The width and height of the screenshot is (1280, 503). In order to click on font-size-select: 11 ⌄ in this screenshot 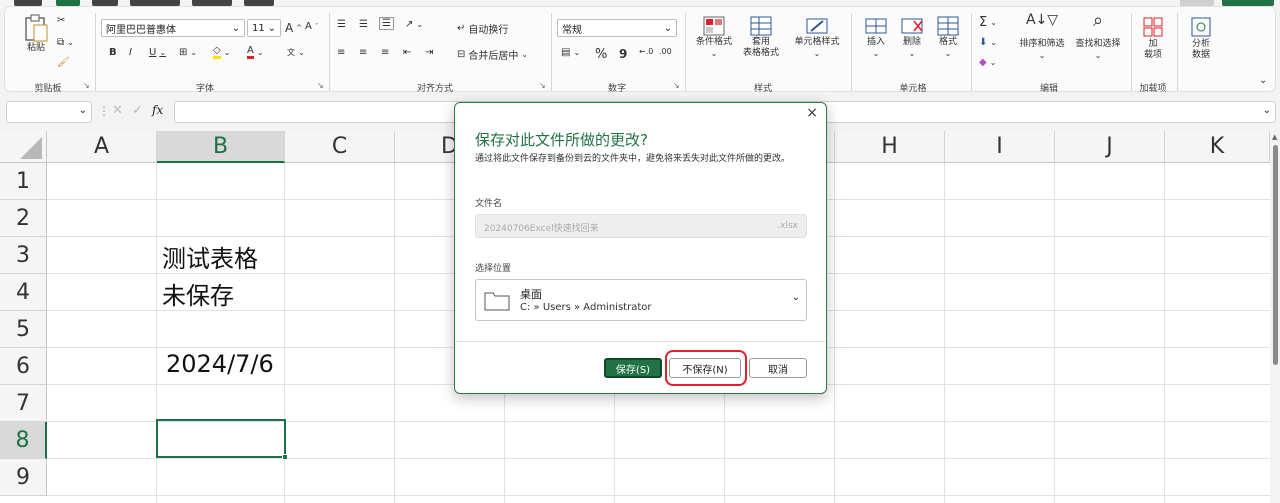, I will do `click(264, 28)`.